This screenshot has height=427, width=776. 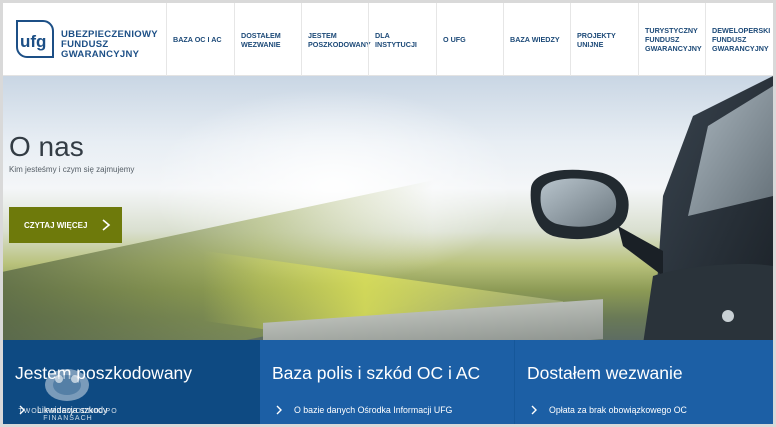 I want to click on hero-title: O nas, so click(x=46, y=146).